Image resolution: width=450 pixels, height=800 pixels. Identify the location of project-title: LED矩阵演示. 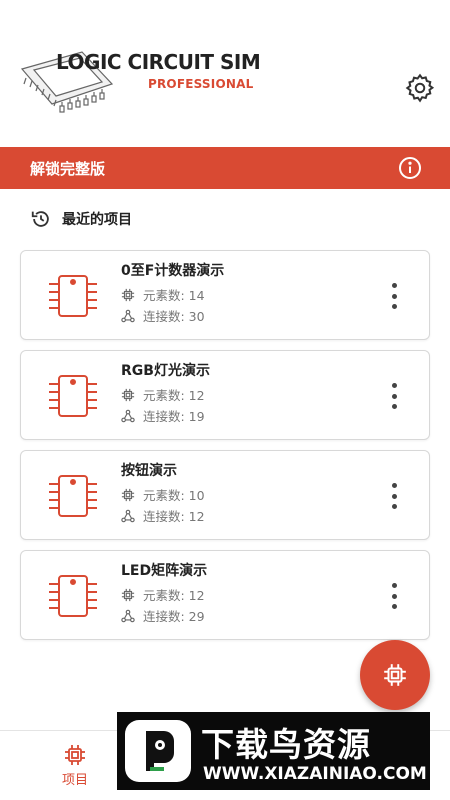
(164, 571).